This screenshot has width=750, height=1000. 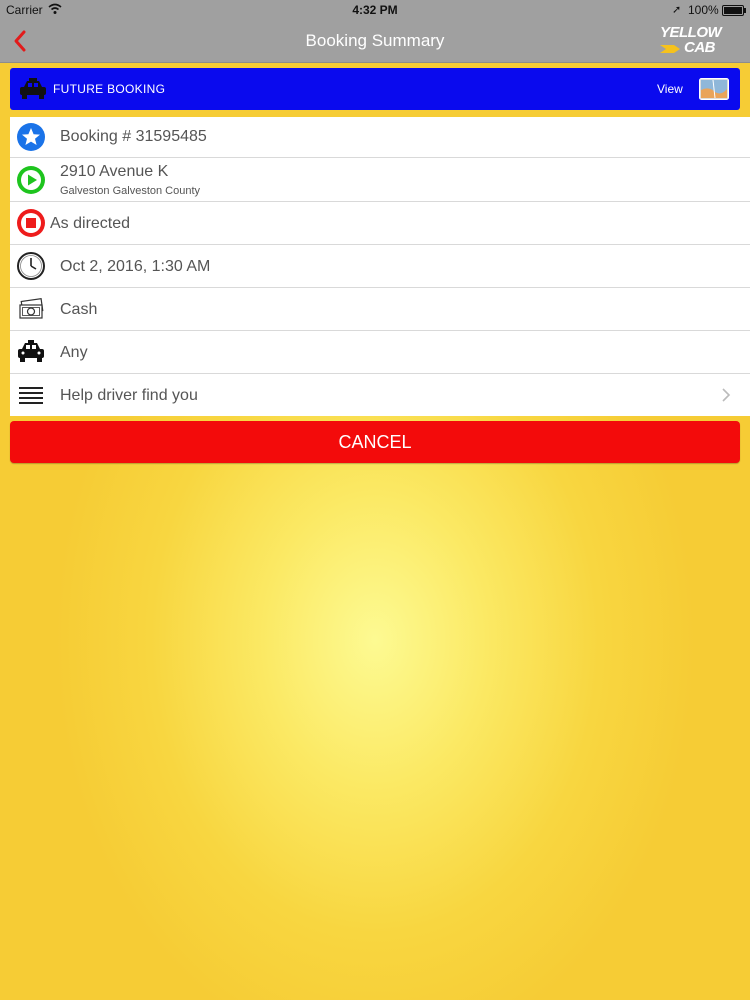 What do you see at coordinates (380, 137) in the screenshot?
I see `booking-number-row: Booking # 31595485` at bounding box center [380, 137].